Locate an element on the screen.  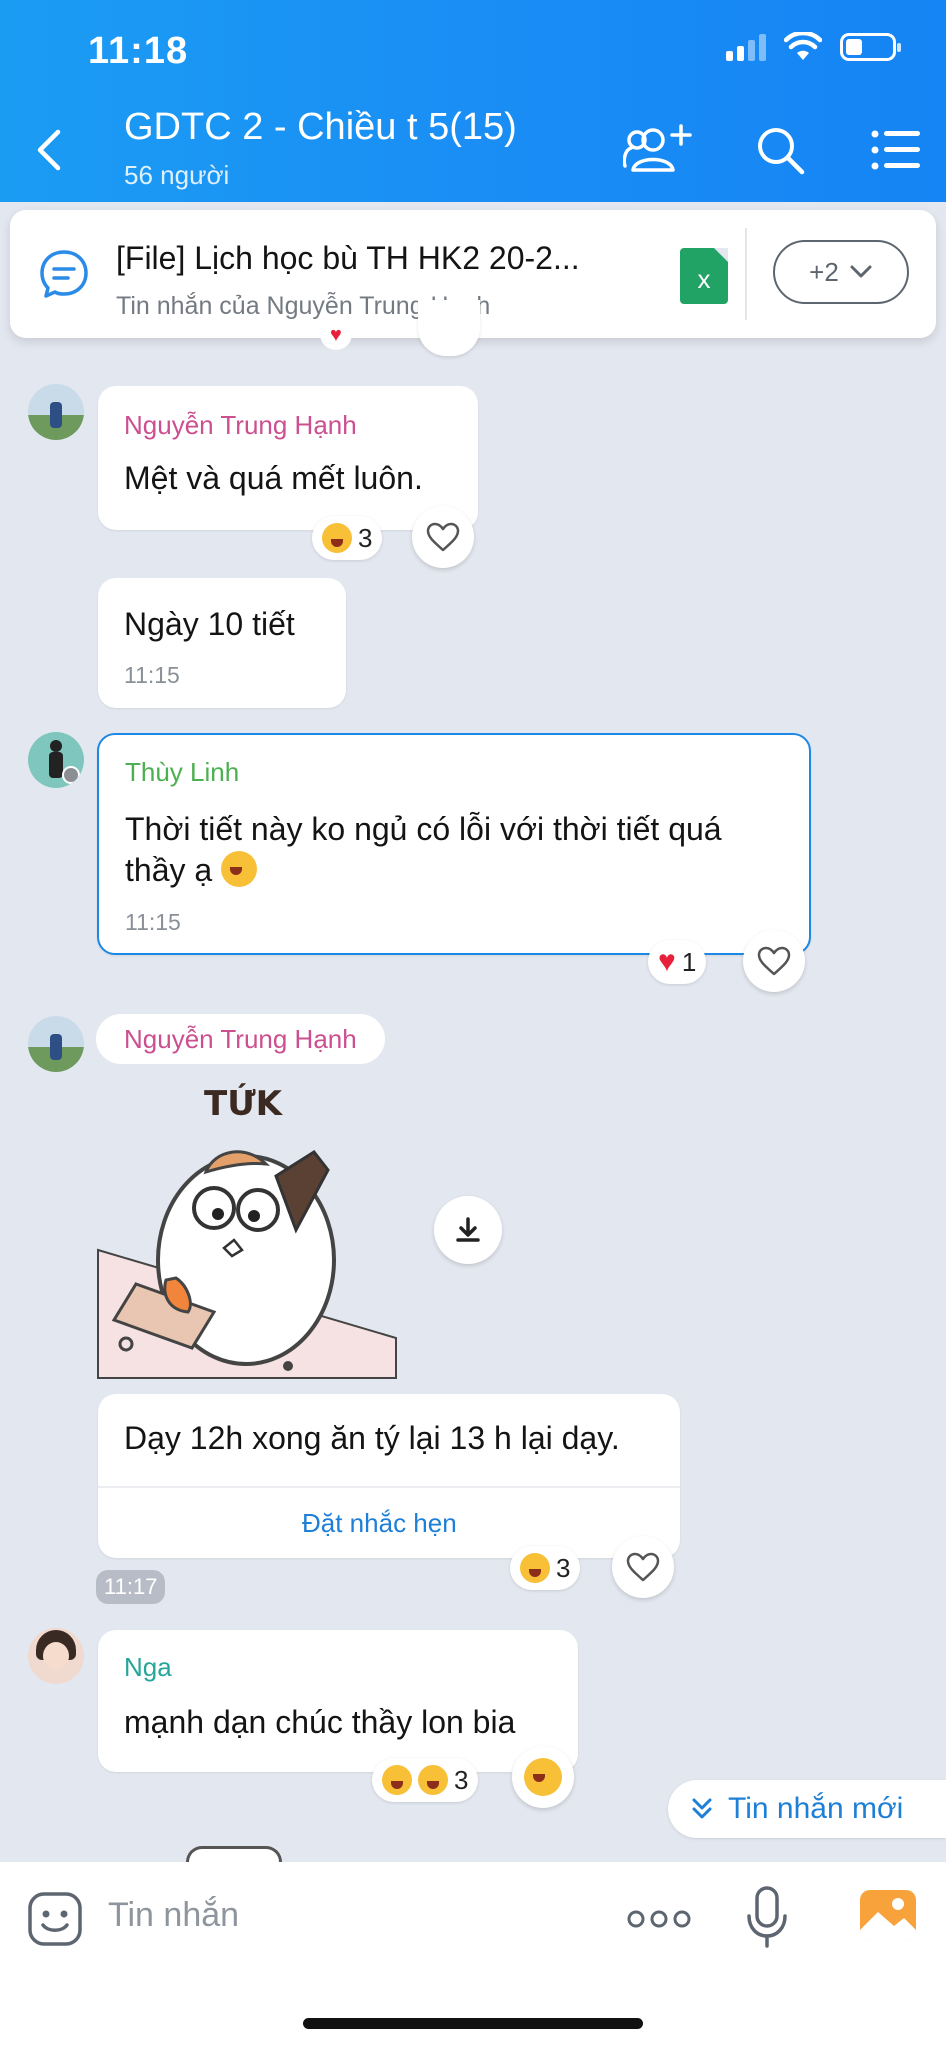
sticker-image: TỨK is located at coordinates (247, 1230).